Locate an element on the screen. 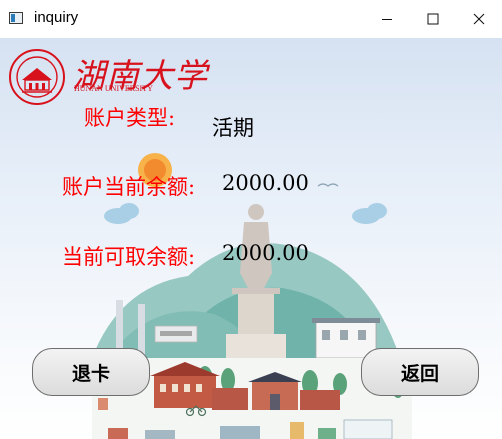 The width and height of the screenshot is (502, 439). available-balance-value: 2000.00 is located at coordinates (265, 253).